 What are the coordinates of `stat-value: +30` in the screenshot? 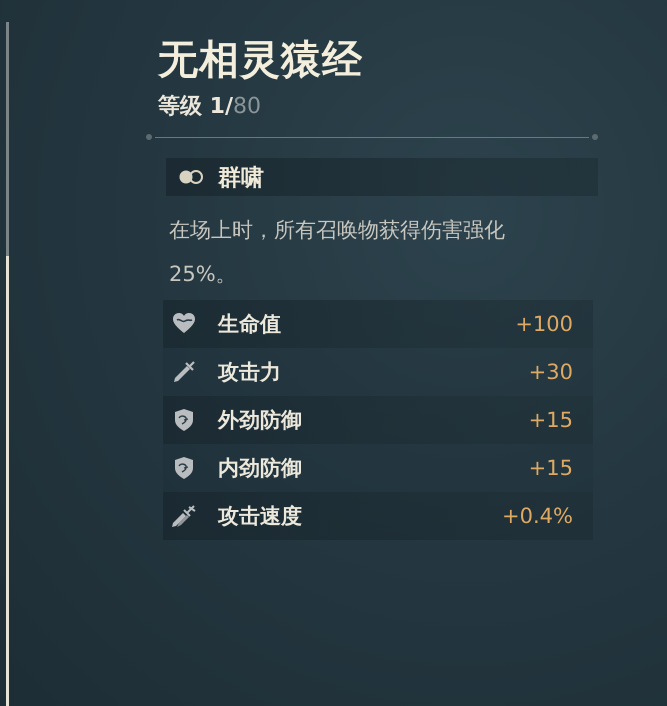 It's located at (550, 372).